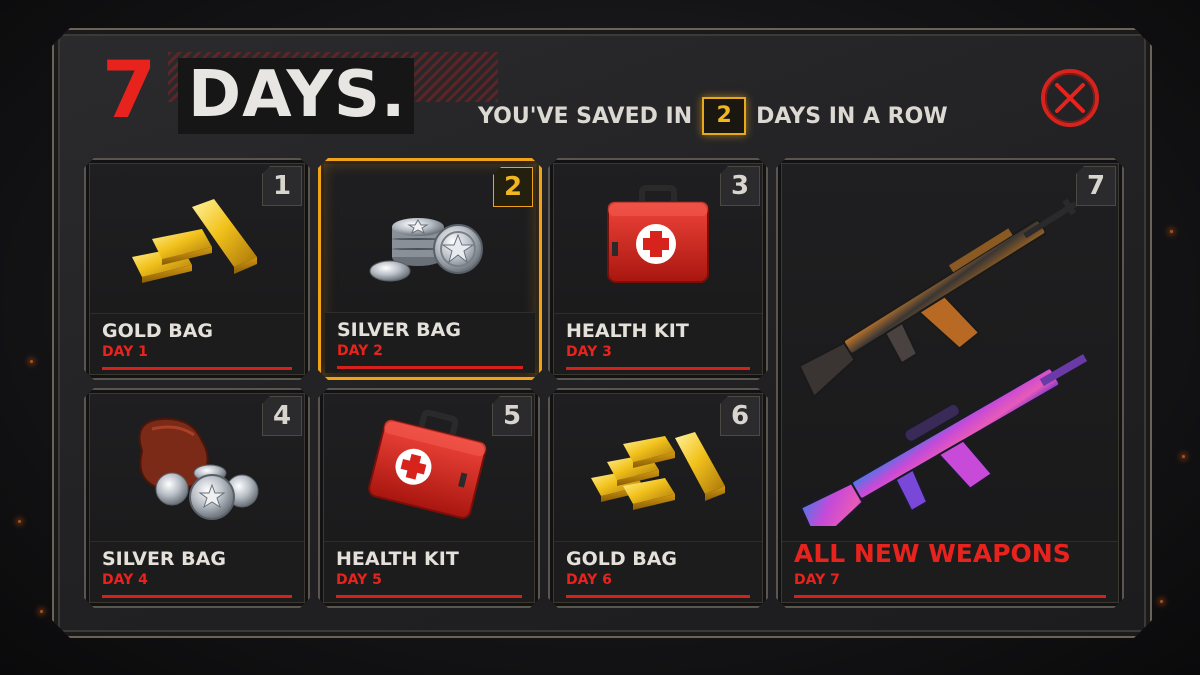 The width and height of the screenshot is (1200, 675). What do you see at coordinates (360, 351) in the screenshot?
I see `reward-day-label: DAY 2` at bounding box center [360, 351].